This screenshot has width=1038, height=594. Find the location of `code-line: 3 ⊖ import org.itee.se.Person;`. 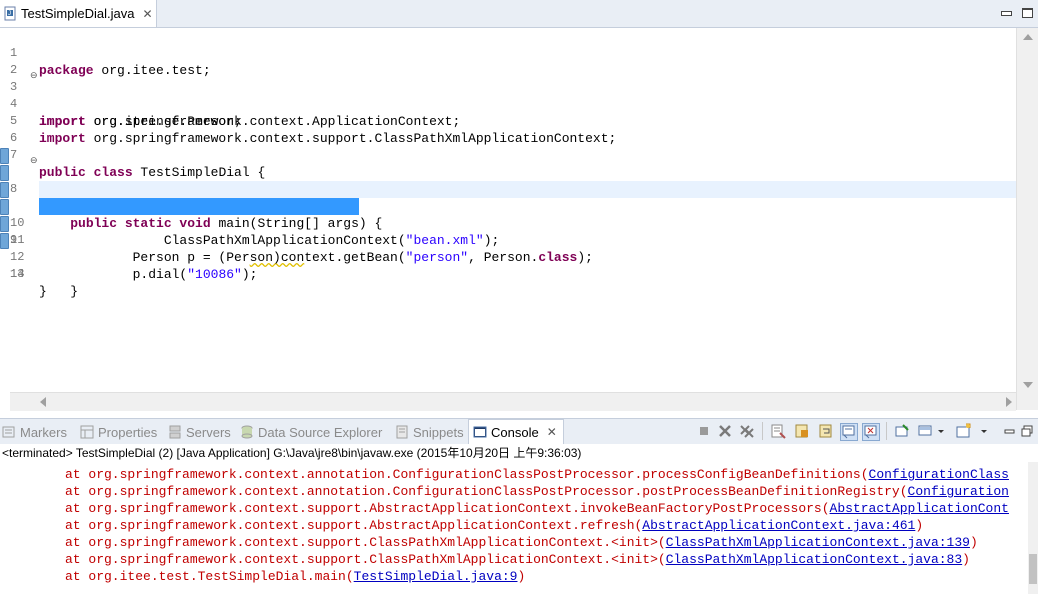

code-line: 3 ⊖ import org.itee.se.Person; is located at coordinates (508, 95).